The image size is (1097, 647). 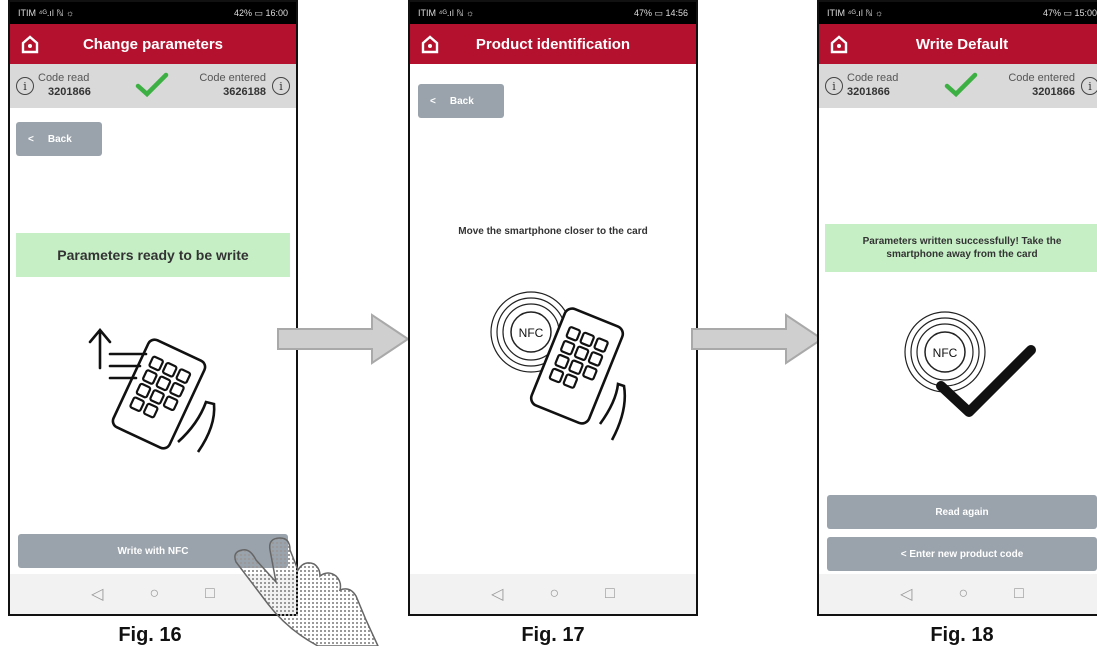 I want to click on app-header: Product identification, so click(x=553, y=44).